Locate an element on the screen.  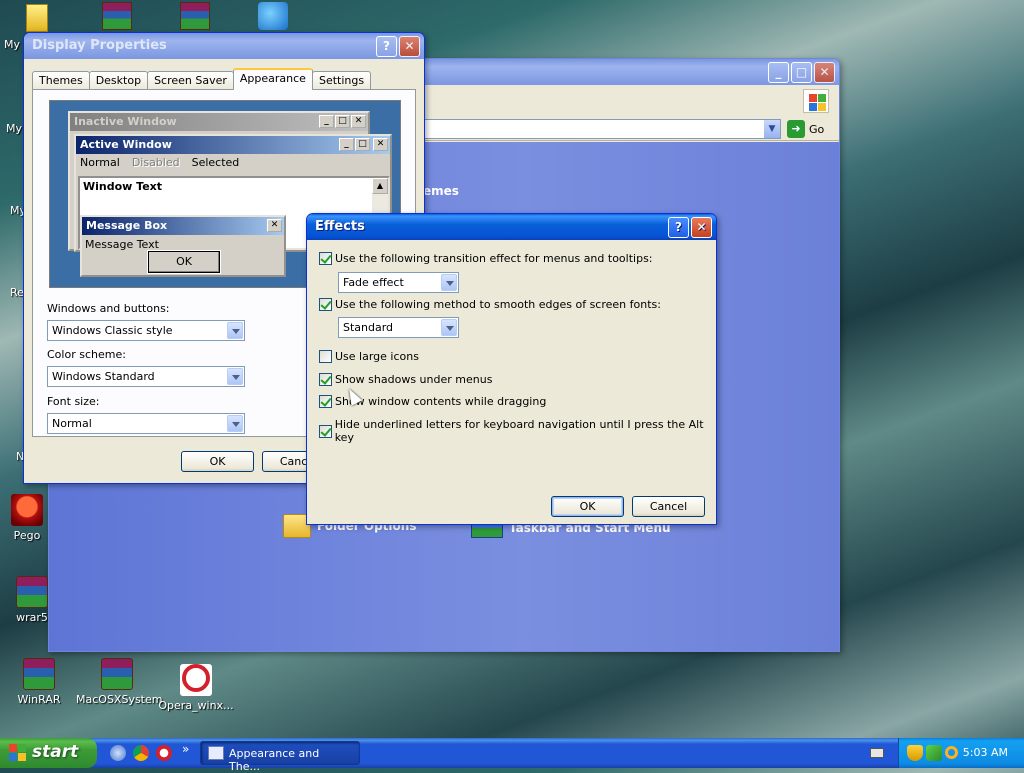
desktop-icon-winrar: WinRAR is located at coordinates (39, 682).